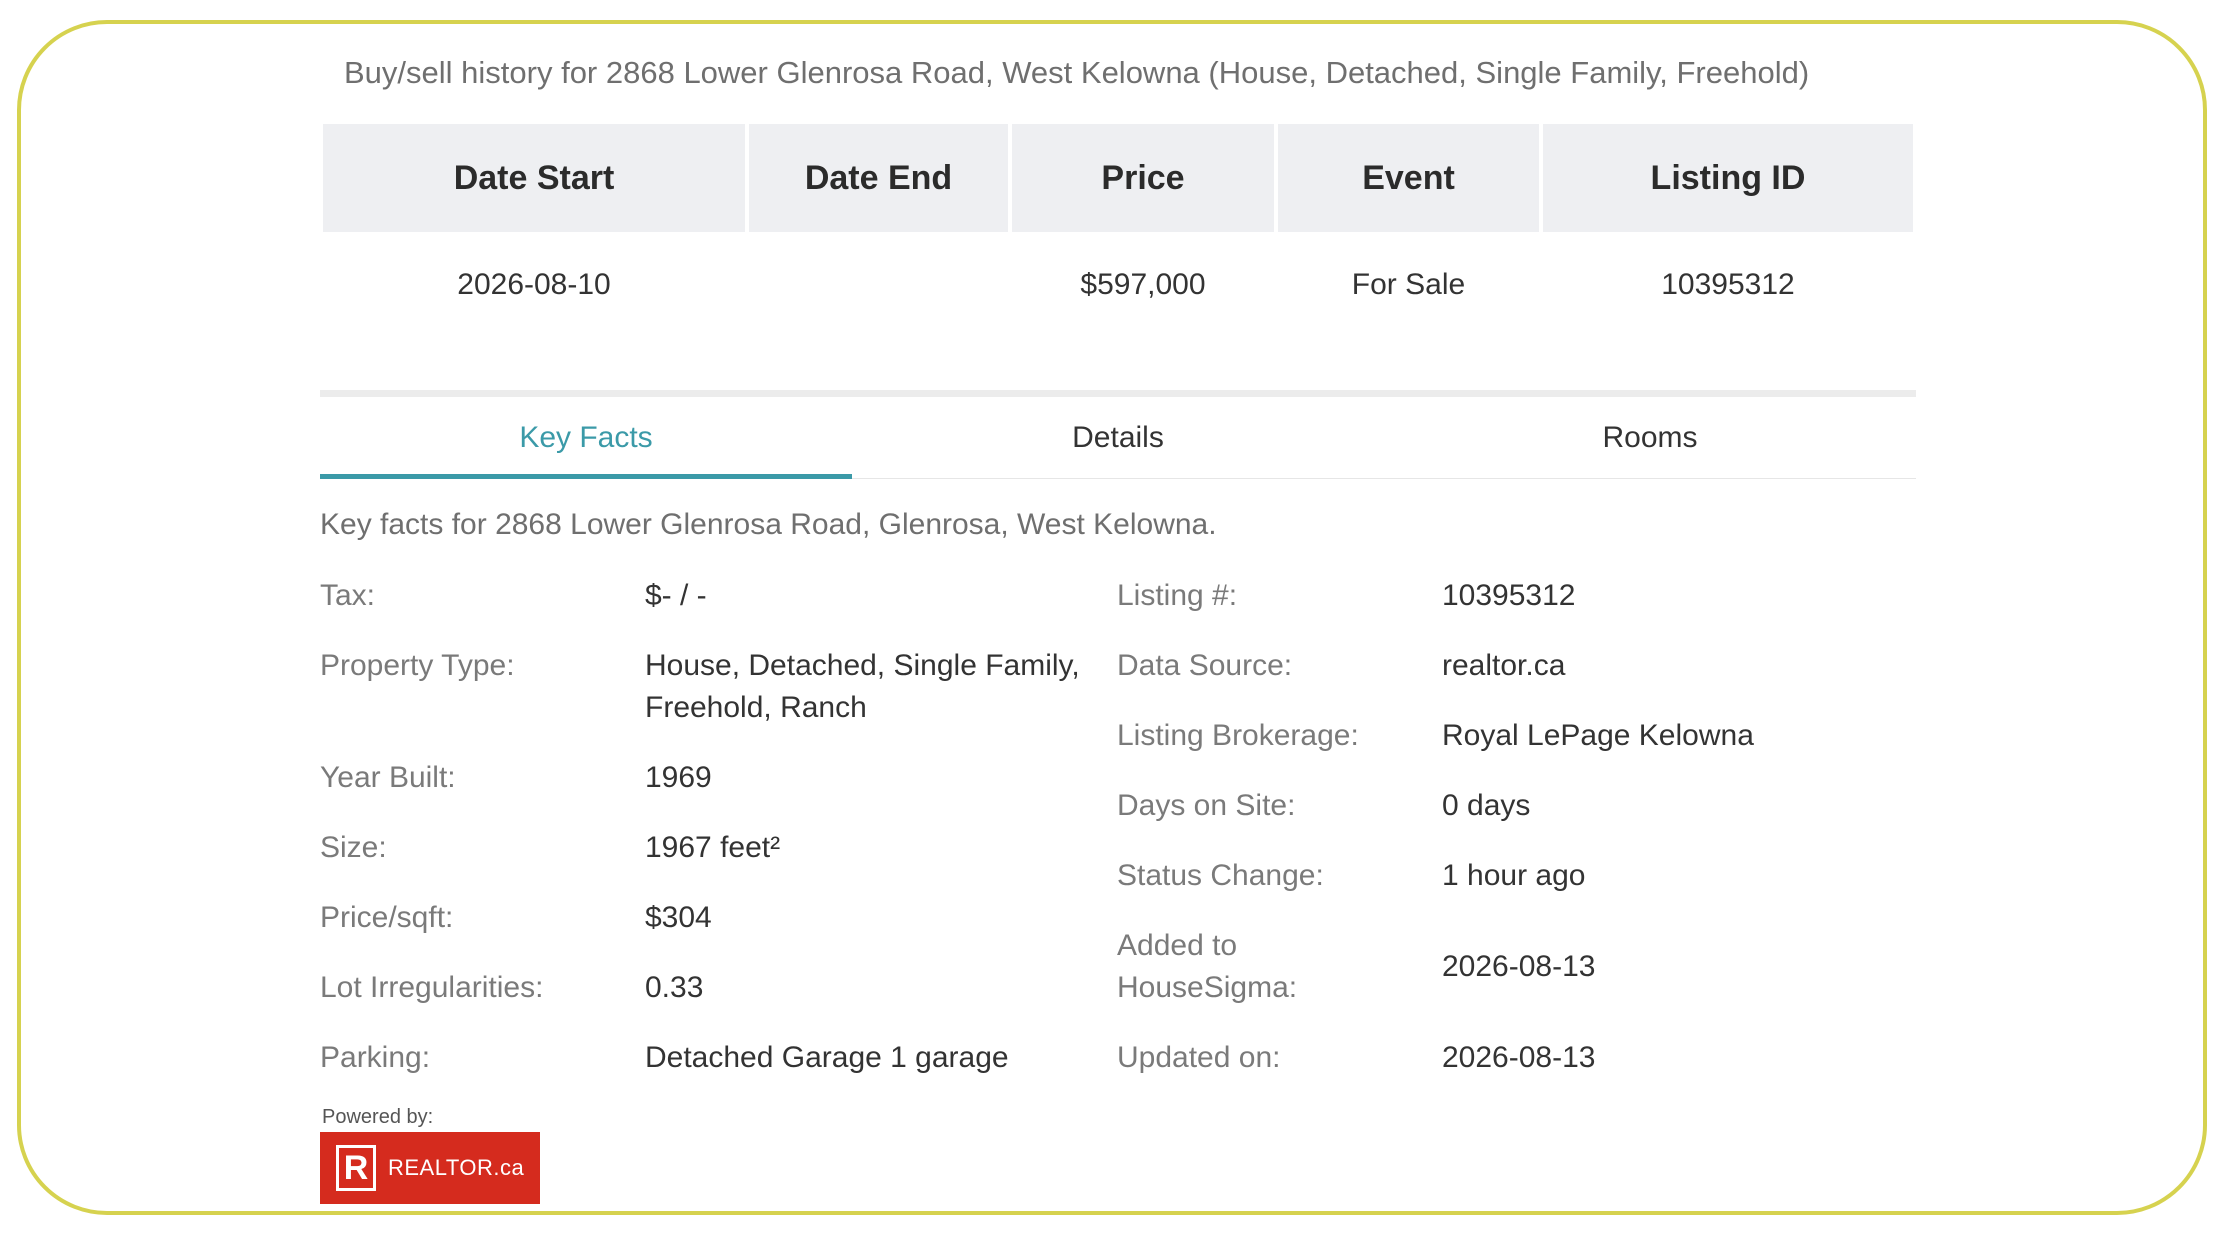  Describe the element at coordinates (713, 847) in the screenshot. I see `fact-value: 1967 feet²` at that location.